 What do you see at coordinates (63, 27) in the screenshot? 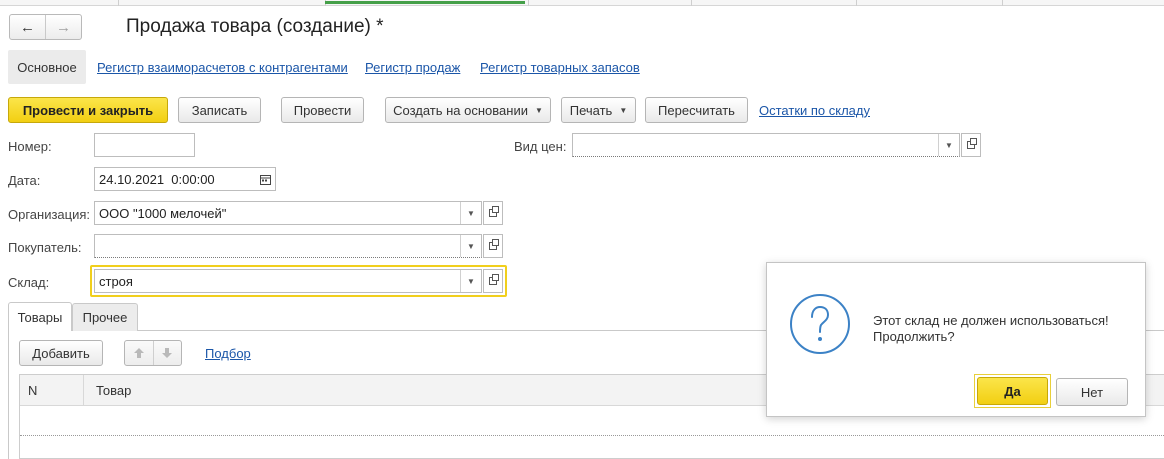
I see `forward-arrow-icon: →` at bounding box center [63, 27].